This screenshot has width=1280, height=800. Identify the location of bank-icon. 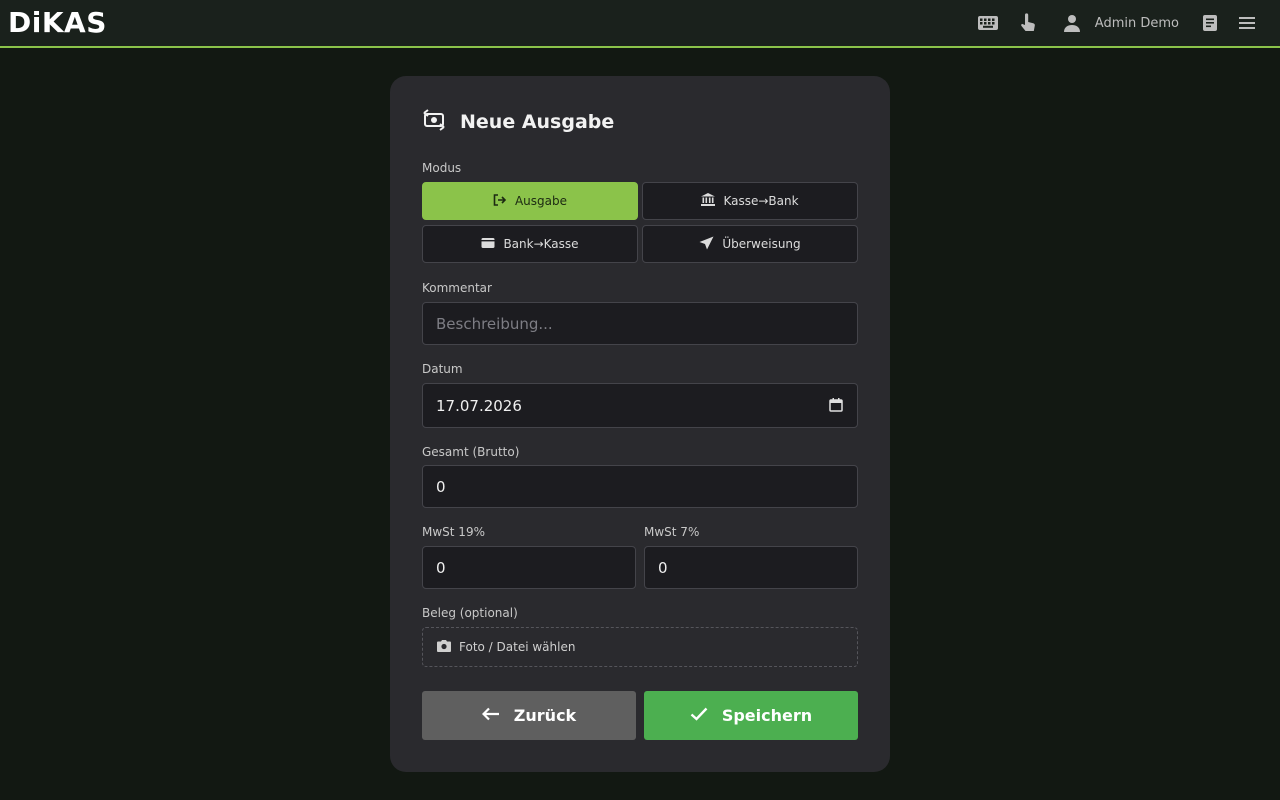
(708, 201).